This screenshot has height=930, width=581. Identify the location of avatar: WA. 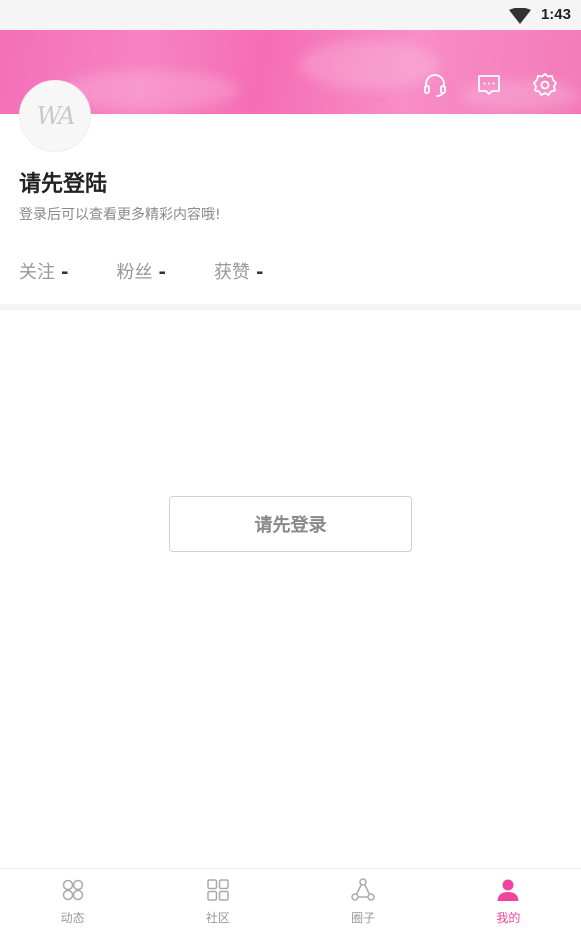
(55, 116).